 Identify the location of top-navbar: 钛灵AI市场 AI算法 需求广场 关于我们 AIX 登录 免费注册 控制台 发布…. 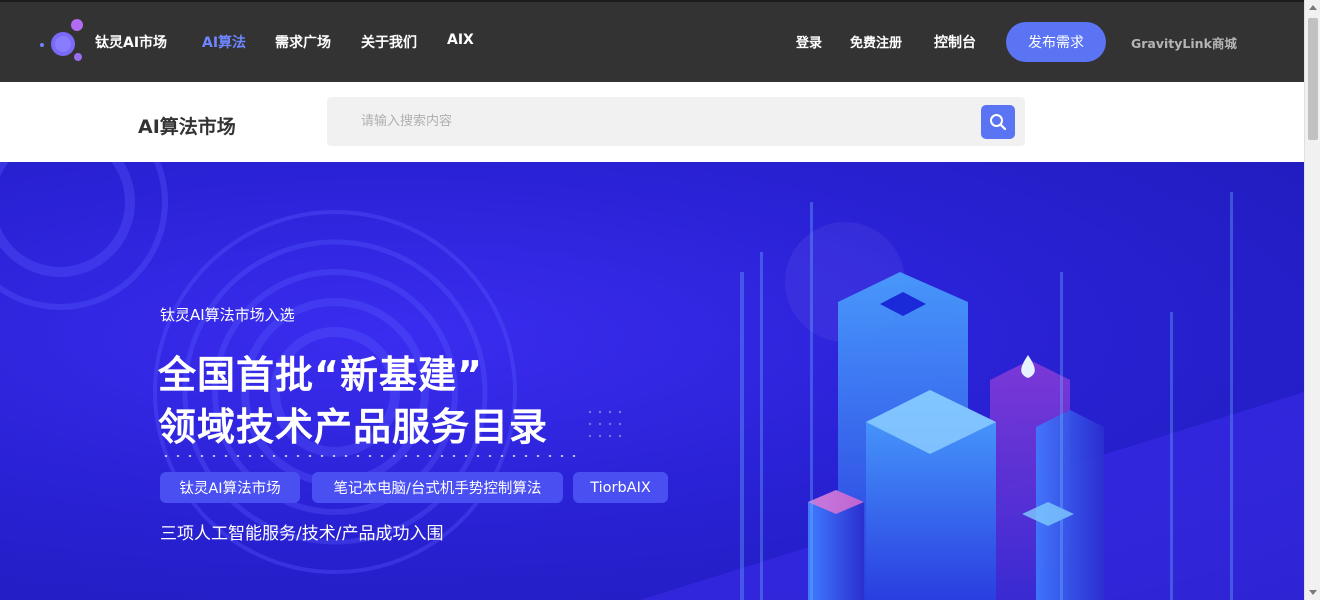
(652, 41).